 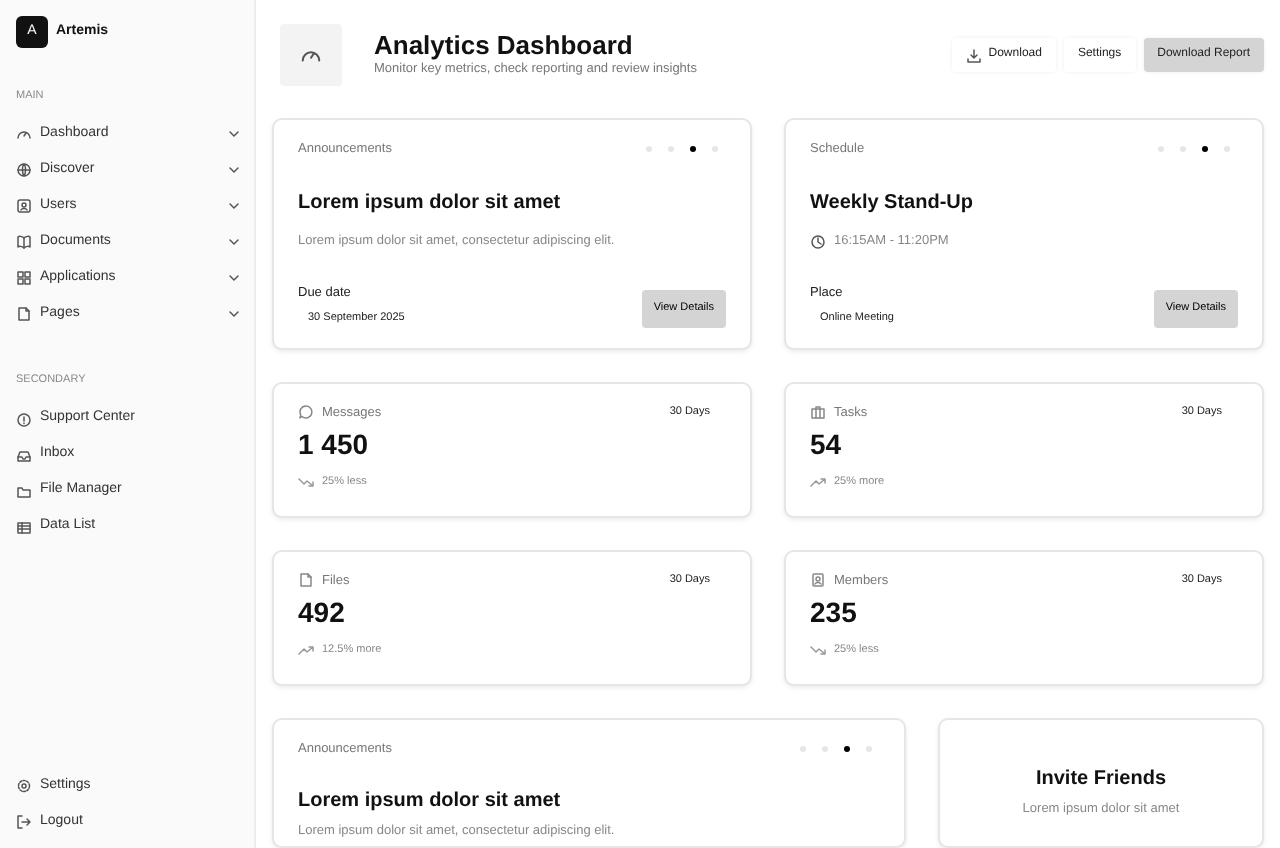 I want to click on folder-icon, so click(x=24, y=491).